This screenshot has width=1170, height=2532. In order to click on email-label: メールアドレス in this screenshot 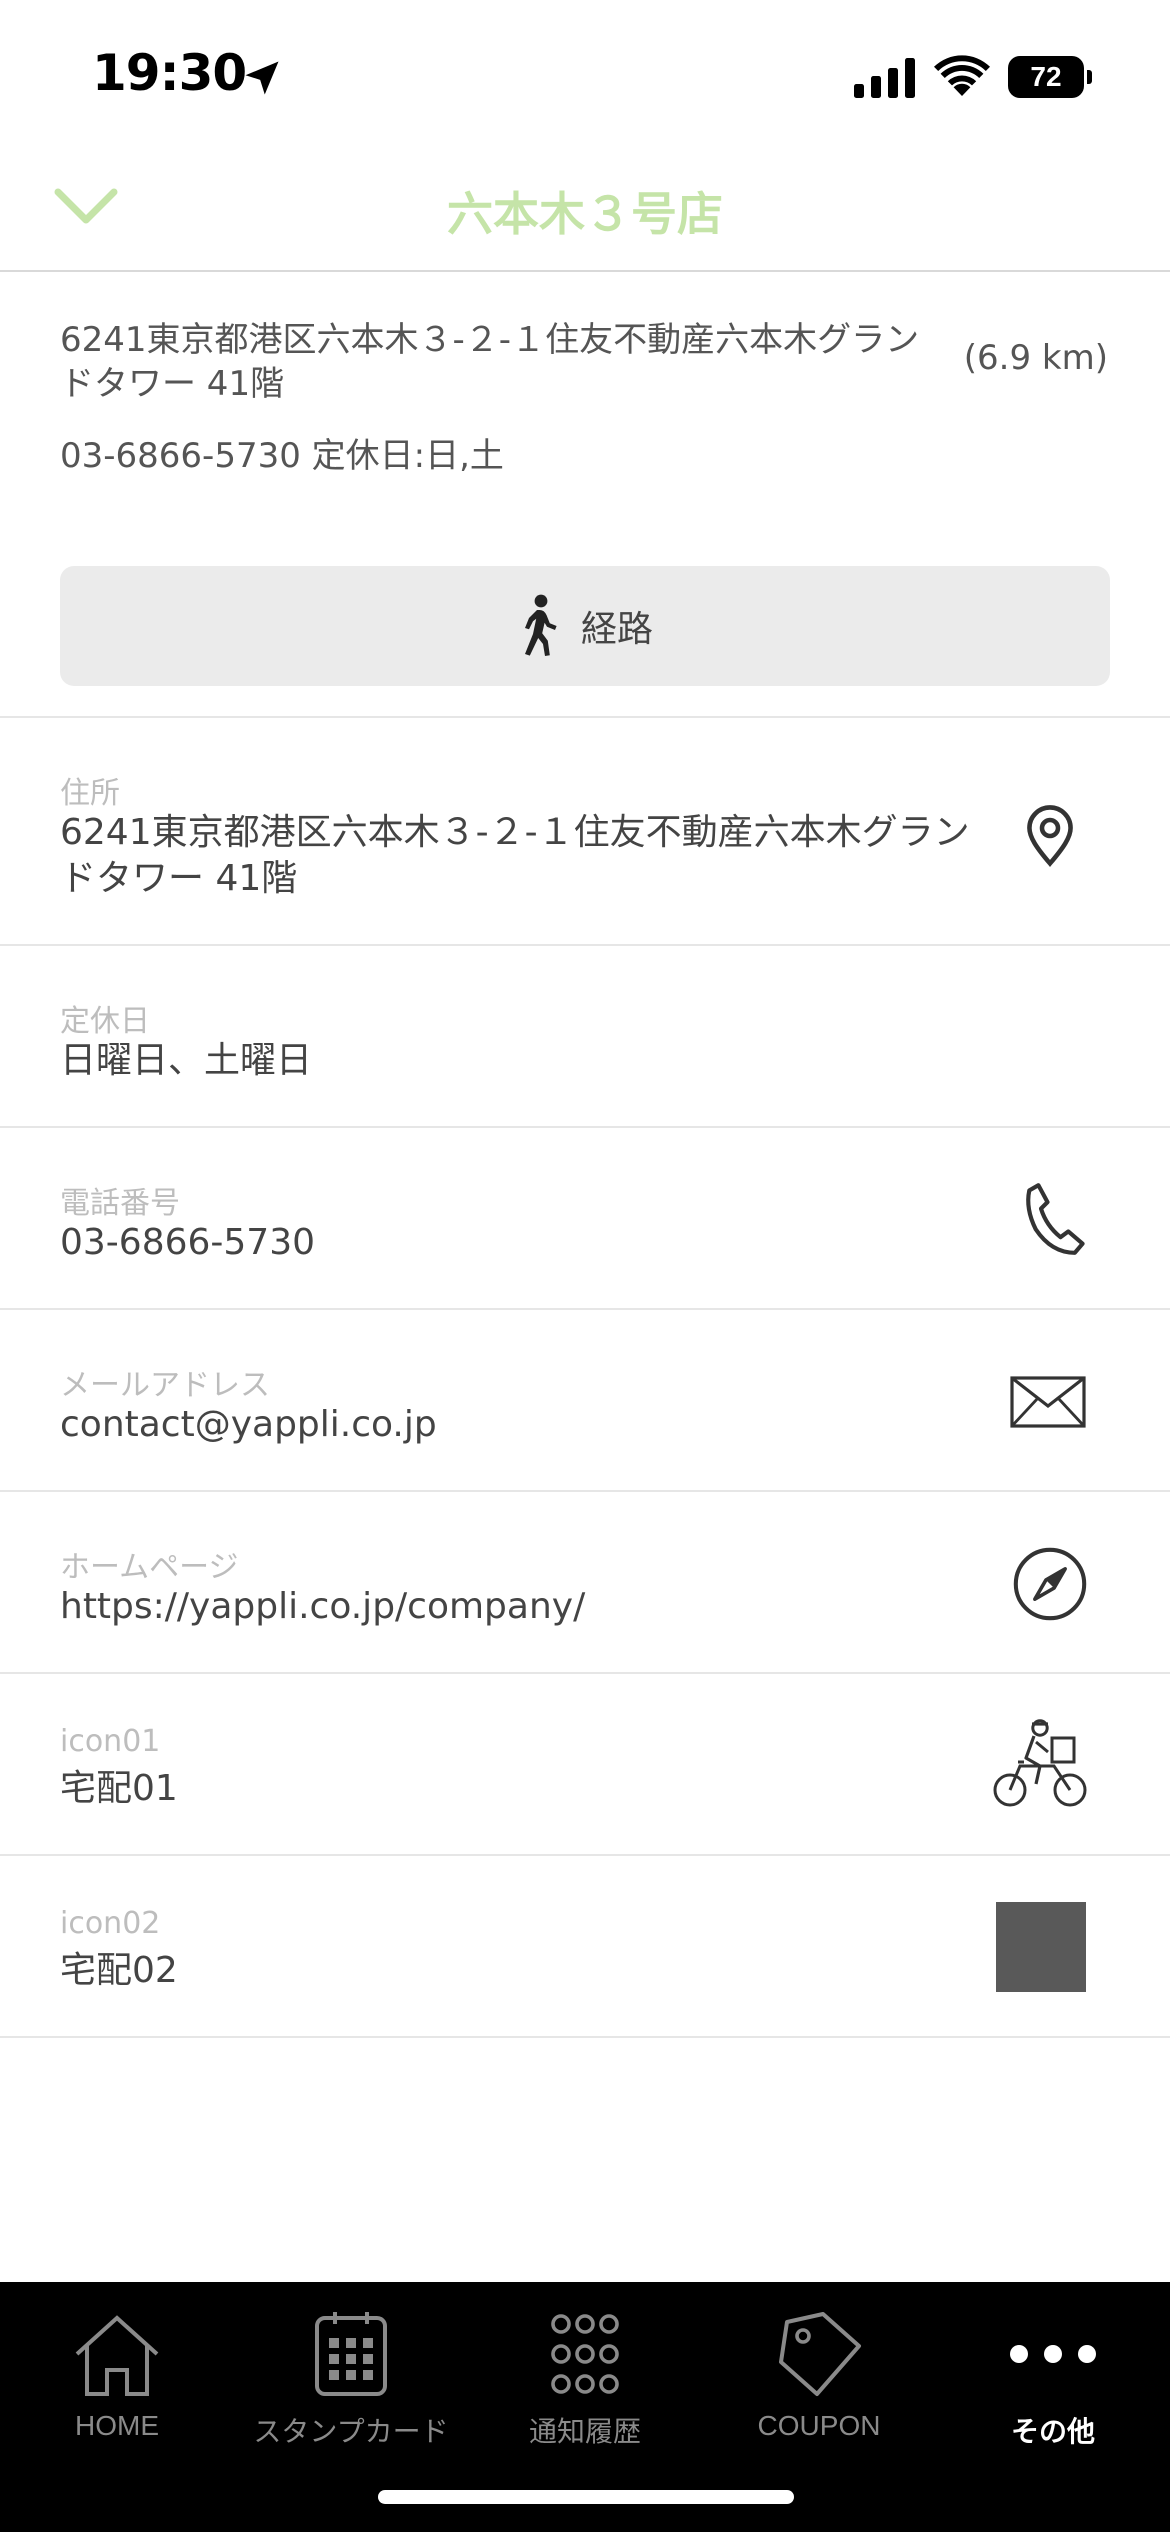, I will do `click(165, 1385)`.